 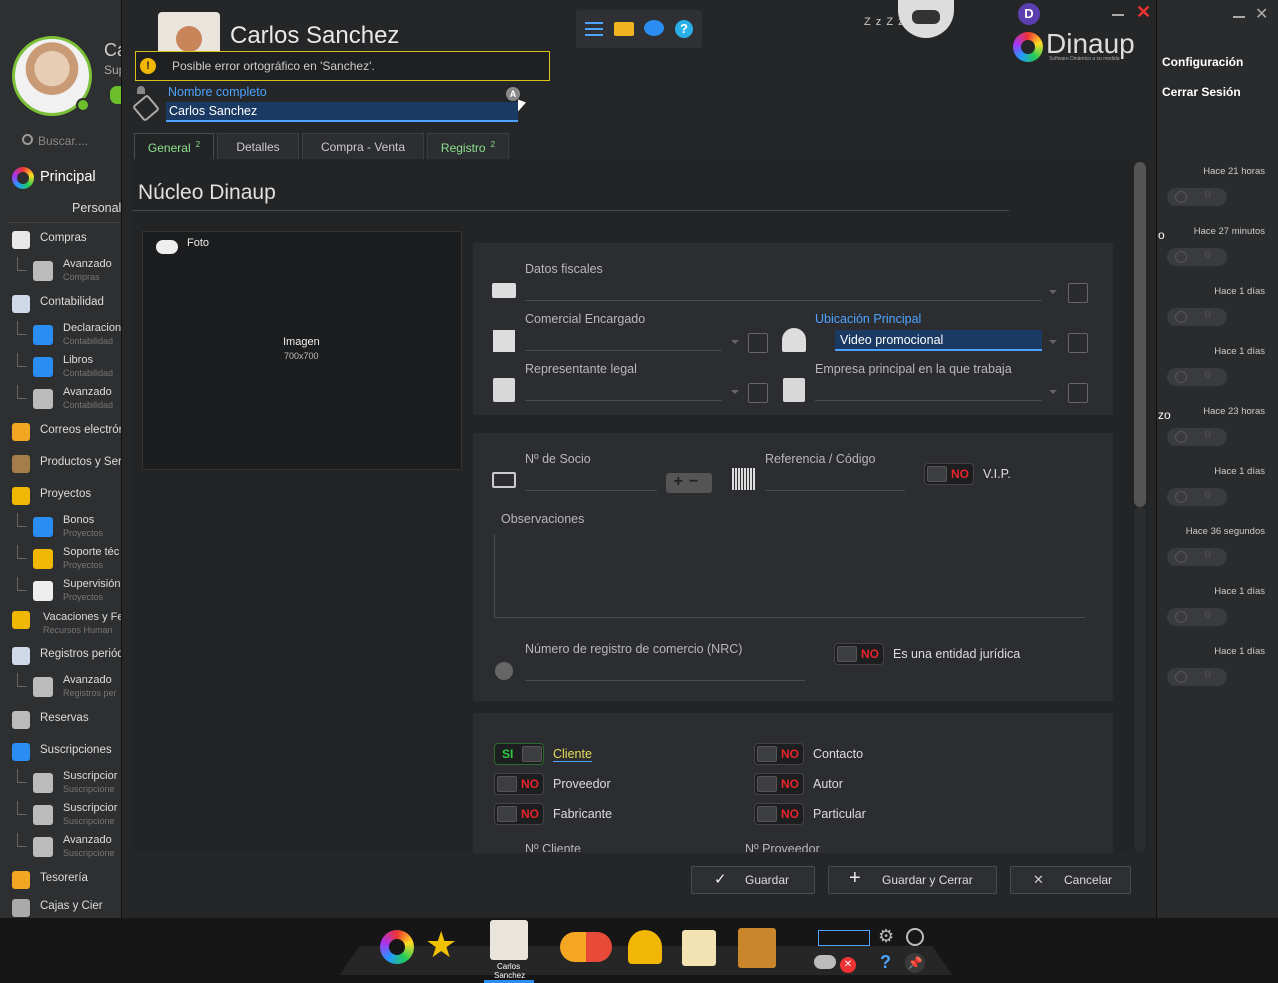 I want to click on nav-item: Suscripciones, so click(x=61, y=752).